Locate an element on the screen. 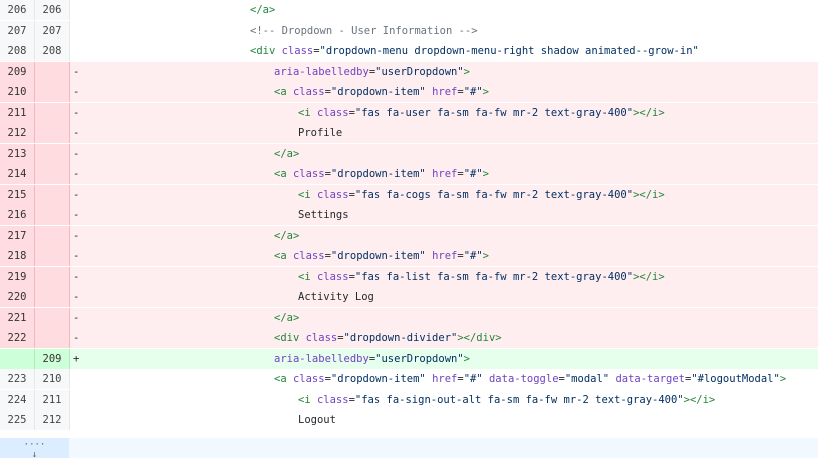  new-line-number: 209 is located at coordinates (52, 358).